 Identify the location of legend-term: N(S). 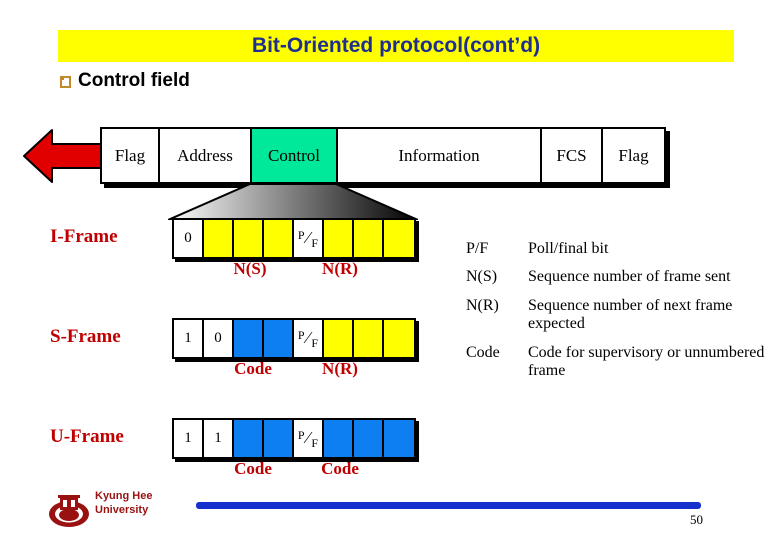
(482, 277).